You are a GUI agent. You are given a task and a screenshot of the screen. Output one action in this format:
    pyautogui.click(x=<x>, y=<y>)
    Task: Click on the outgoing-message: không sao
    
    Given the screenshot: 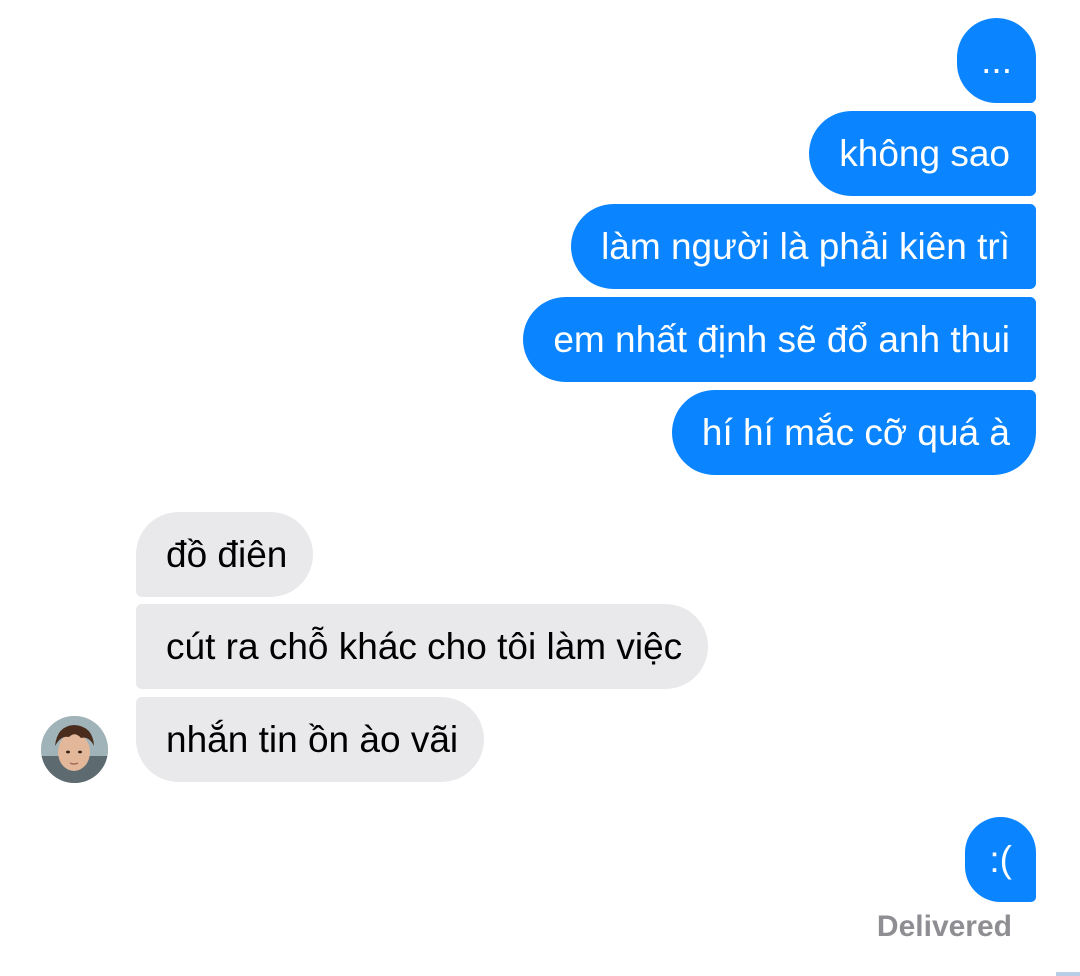 What is the action you would take?
    pyautogui.click(x=922, y=153)
    